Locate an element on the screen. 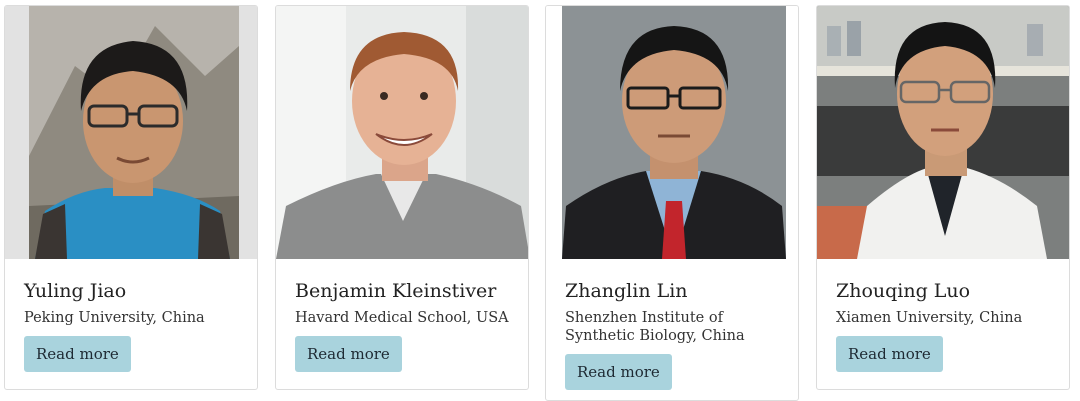  speaker-name: Zhouqing Luo is located at coordinates (903, 291).